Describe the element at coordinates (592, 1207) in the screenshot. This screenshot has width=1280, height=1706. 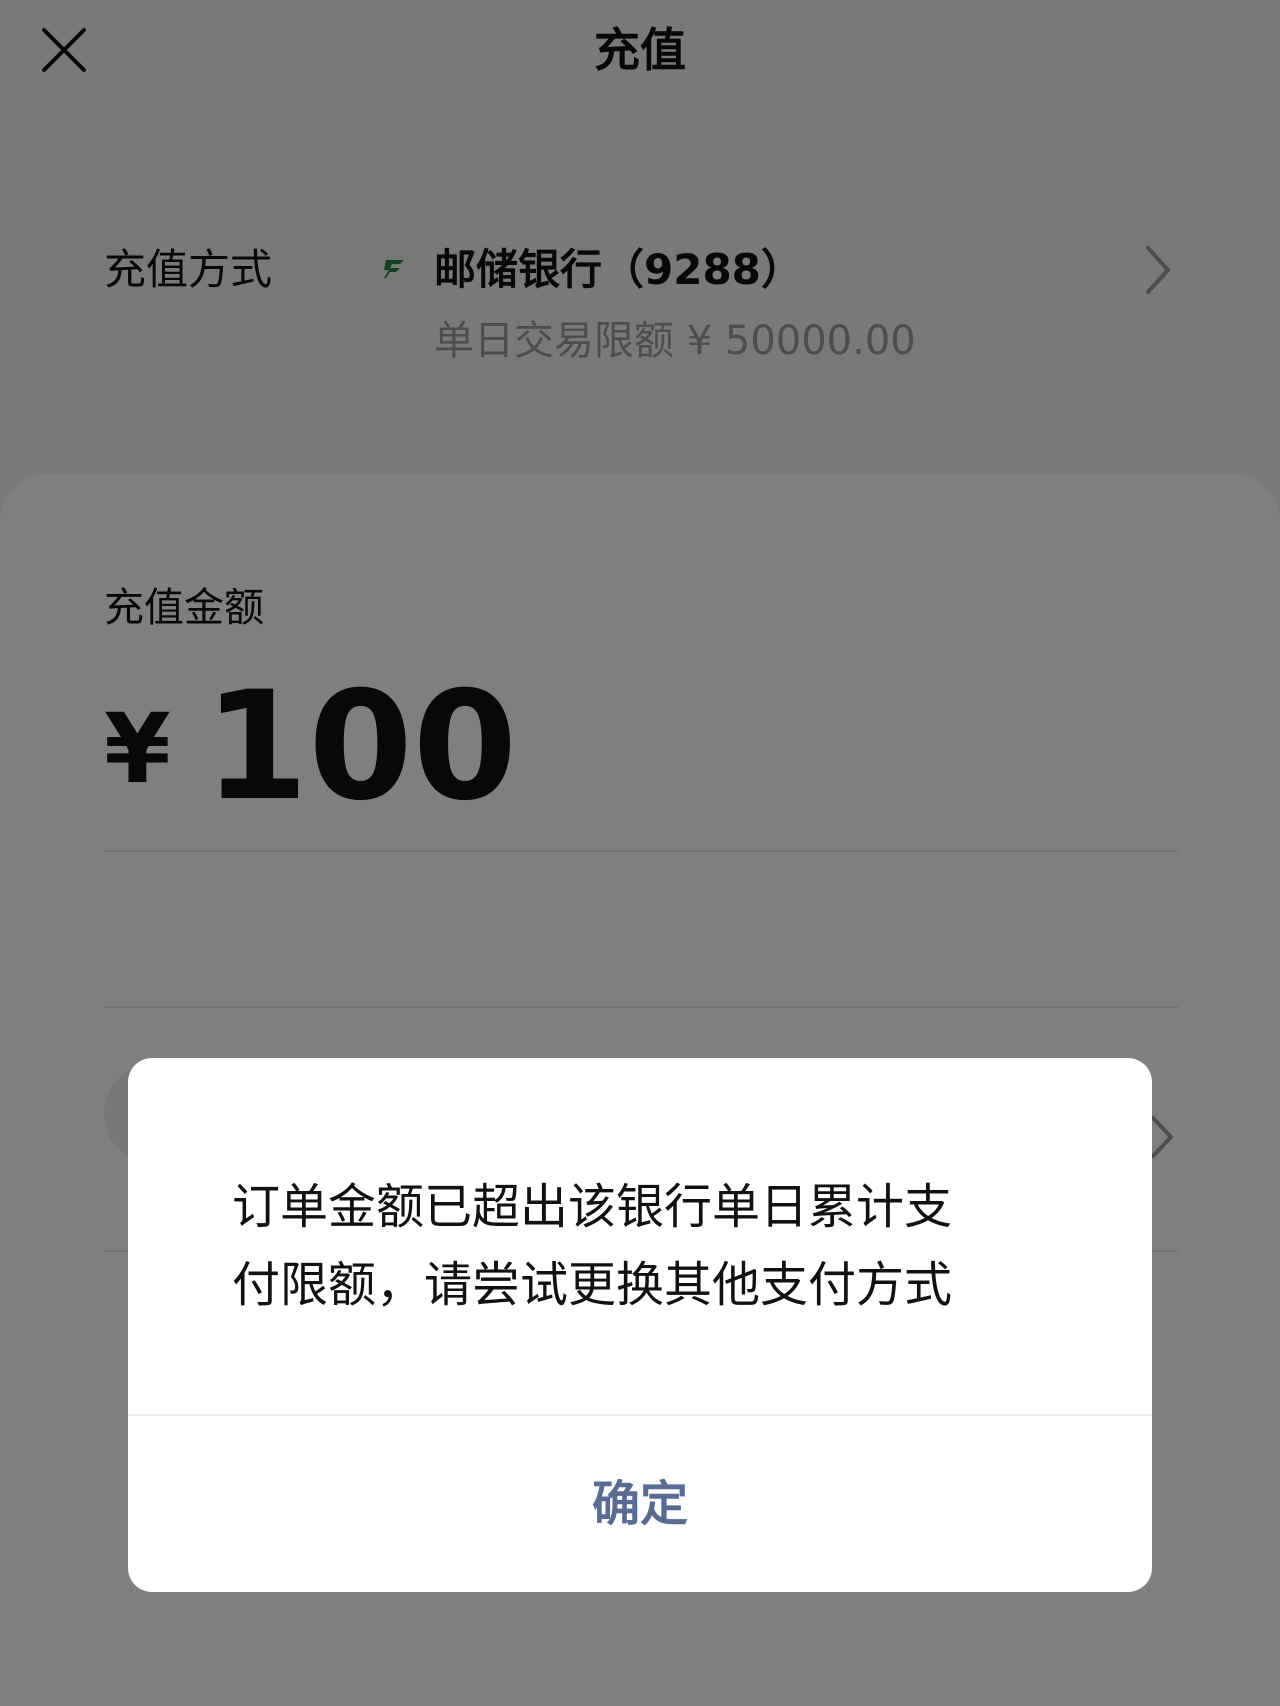
I see `dialog-message-line: 订单金额已超出该银行单日累计支` at that location.